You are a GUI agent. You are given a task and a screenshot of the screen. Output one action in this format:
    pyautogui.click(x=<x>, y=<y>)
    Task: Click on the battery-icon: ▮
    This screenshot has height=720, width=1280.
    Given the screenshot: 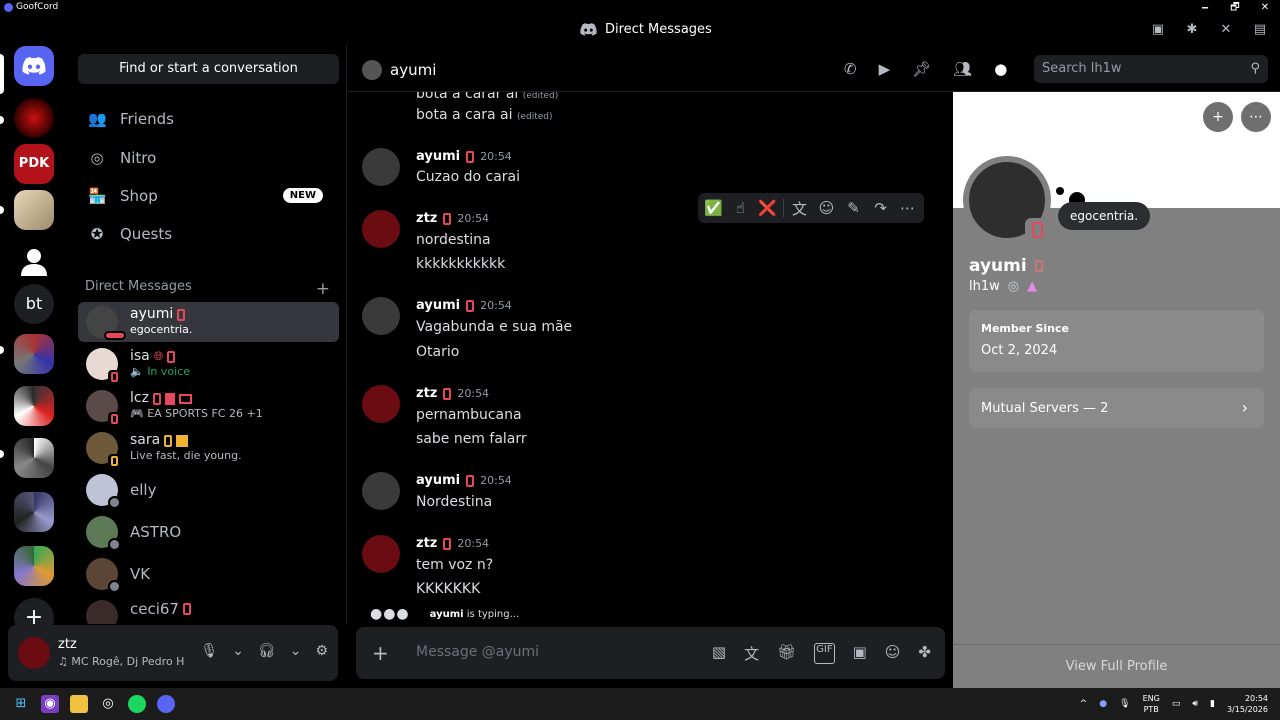 What is the action you would take?
    pyautogui.click(x=1212, y=704)
    